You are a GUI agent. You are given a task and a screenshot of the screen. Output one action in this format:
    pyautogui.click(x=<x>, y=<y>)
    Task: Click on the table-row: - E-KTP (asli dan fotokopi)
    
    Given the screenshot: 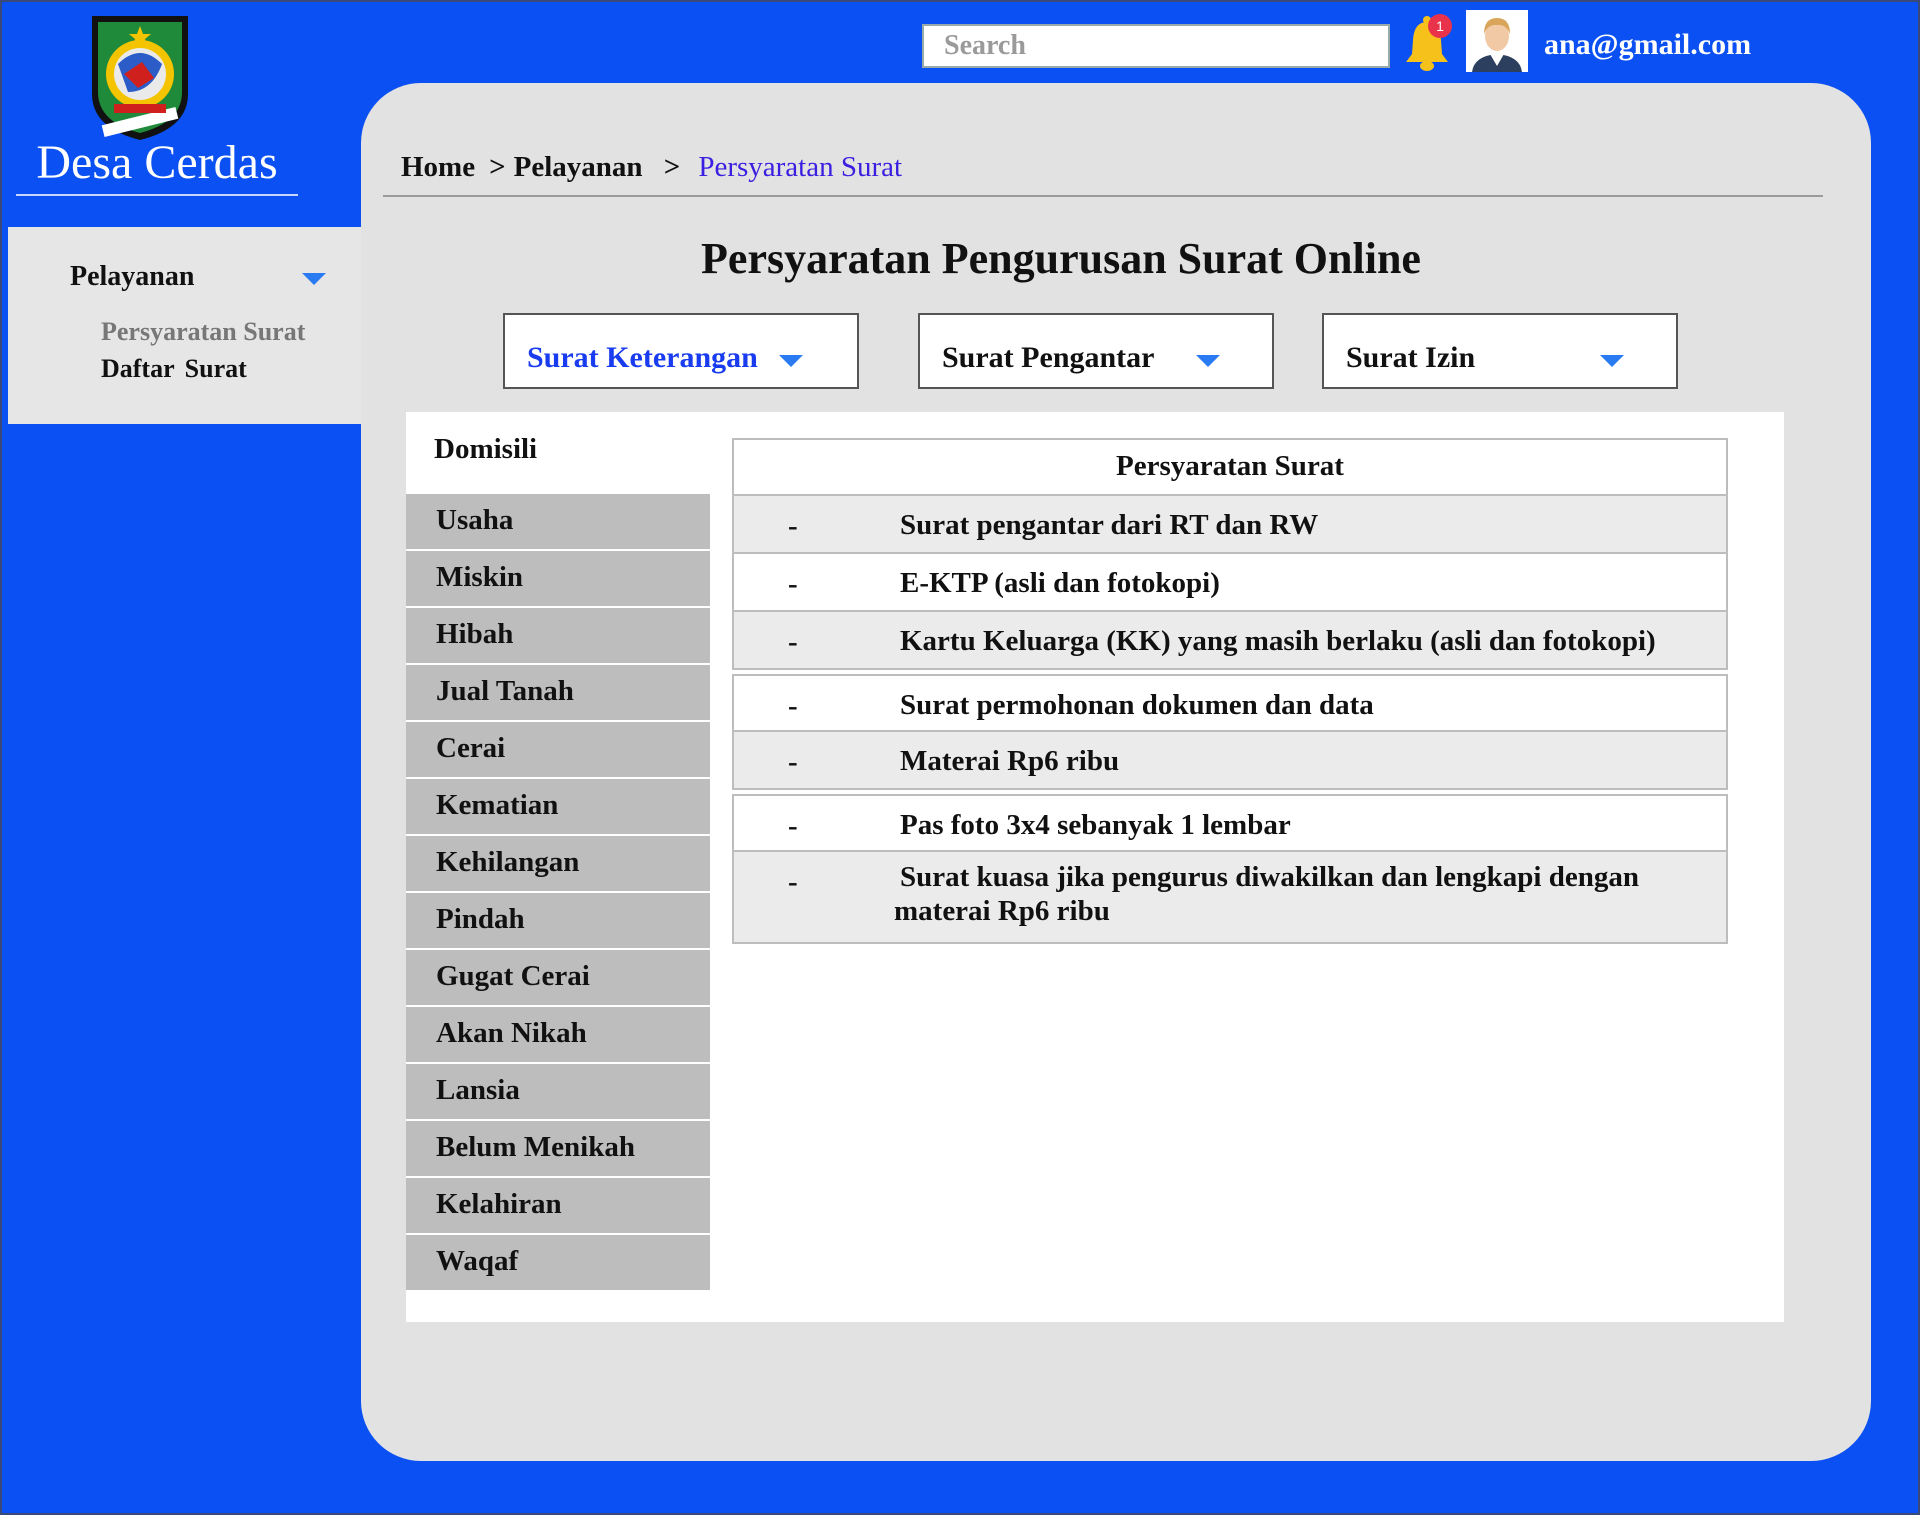 What is the action you would take?
    pyautogui.click(x=1230, y=583)
    